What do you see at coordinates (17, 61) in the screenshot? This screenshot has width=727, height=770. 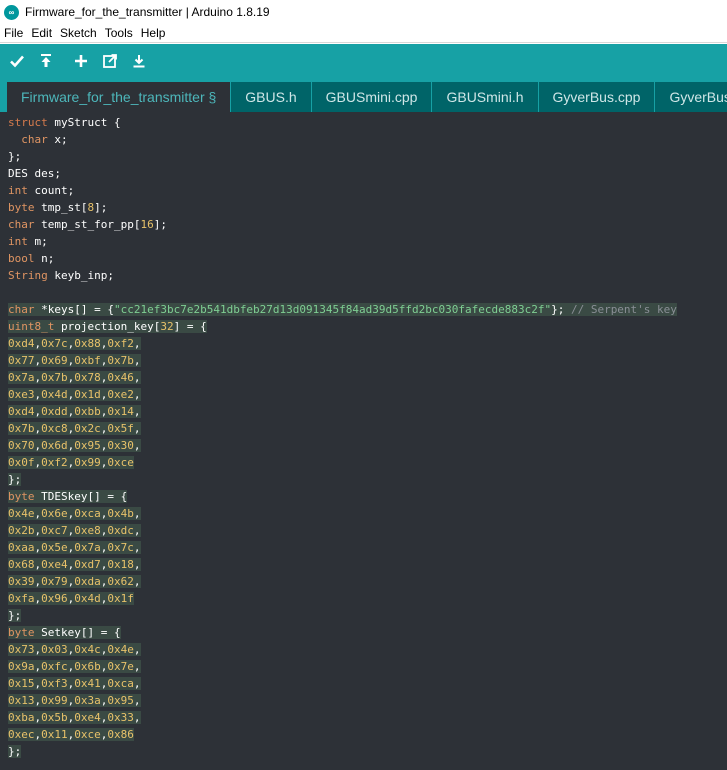 I see `verify-button` at bounding box center [17, 61].